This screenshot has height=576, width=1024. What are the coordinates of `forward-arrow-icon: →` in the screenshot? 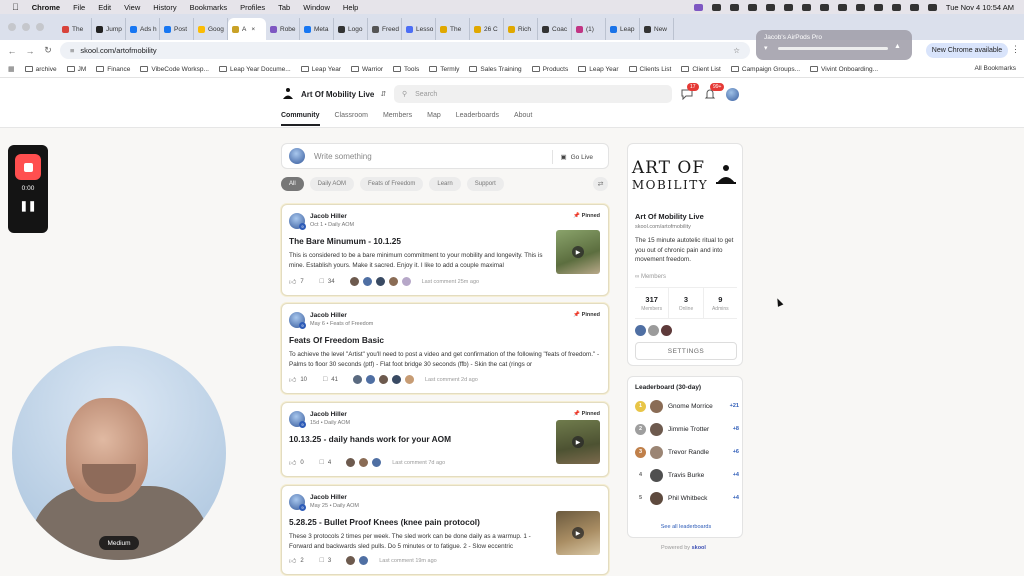 It's located at (30, 51).